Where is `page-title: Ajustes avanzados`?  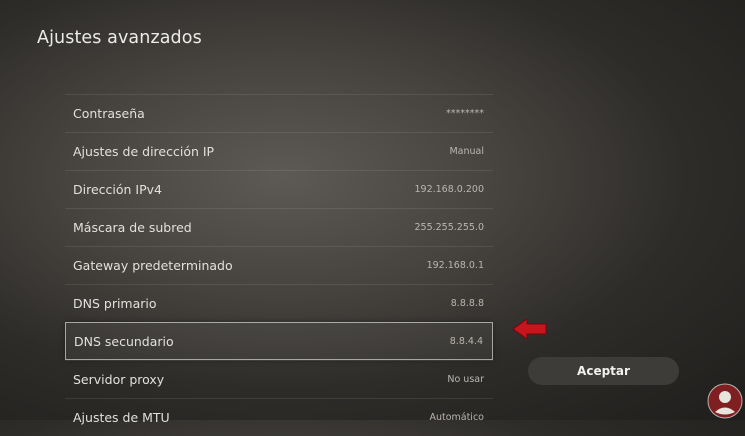 page-title: Ajustes avanzados is located at coordinates (119, 38).